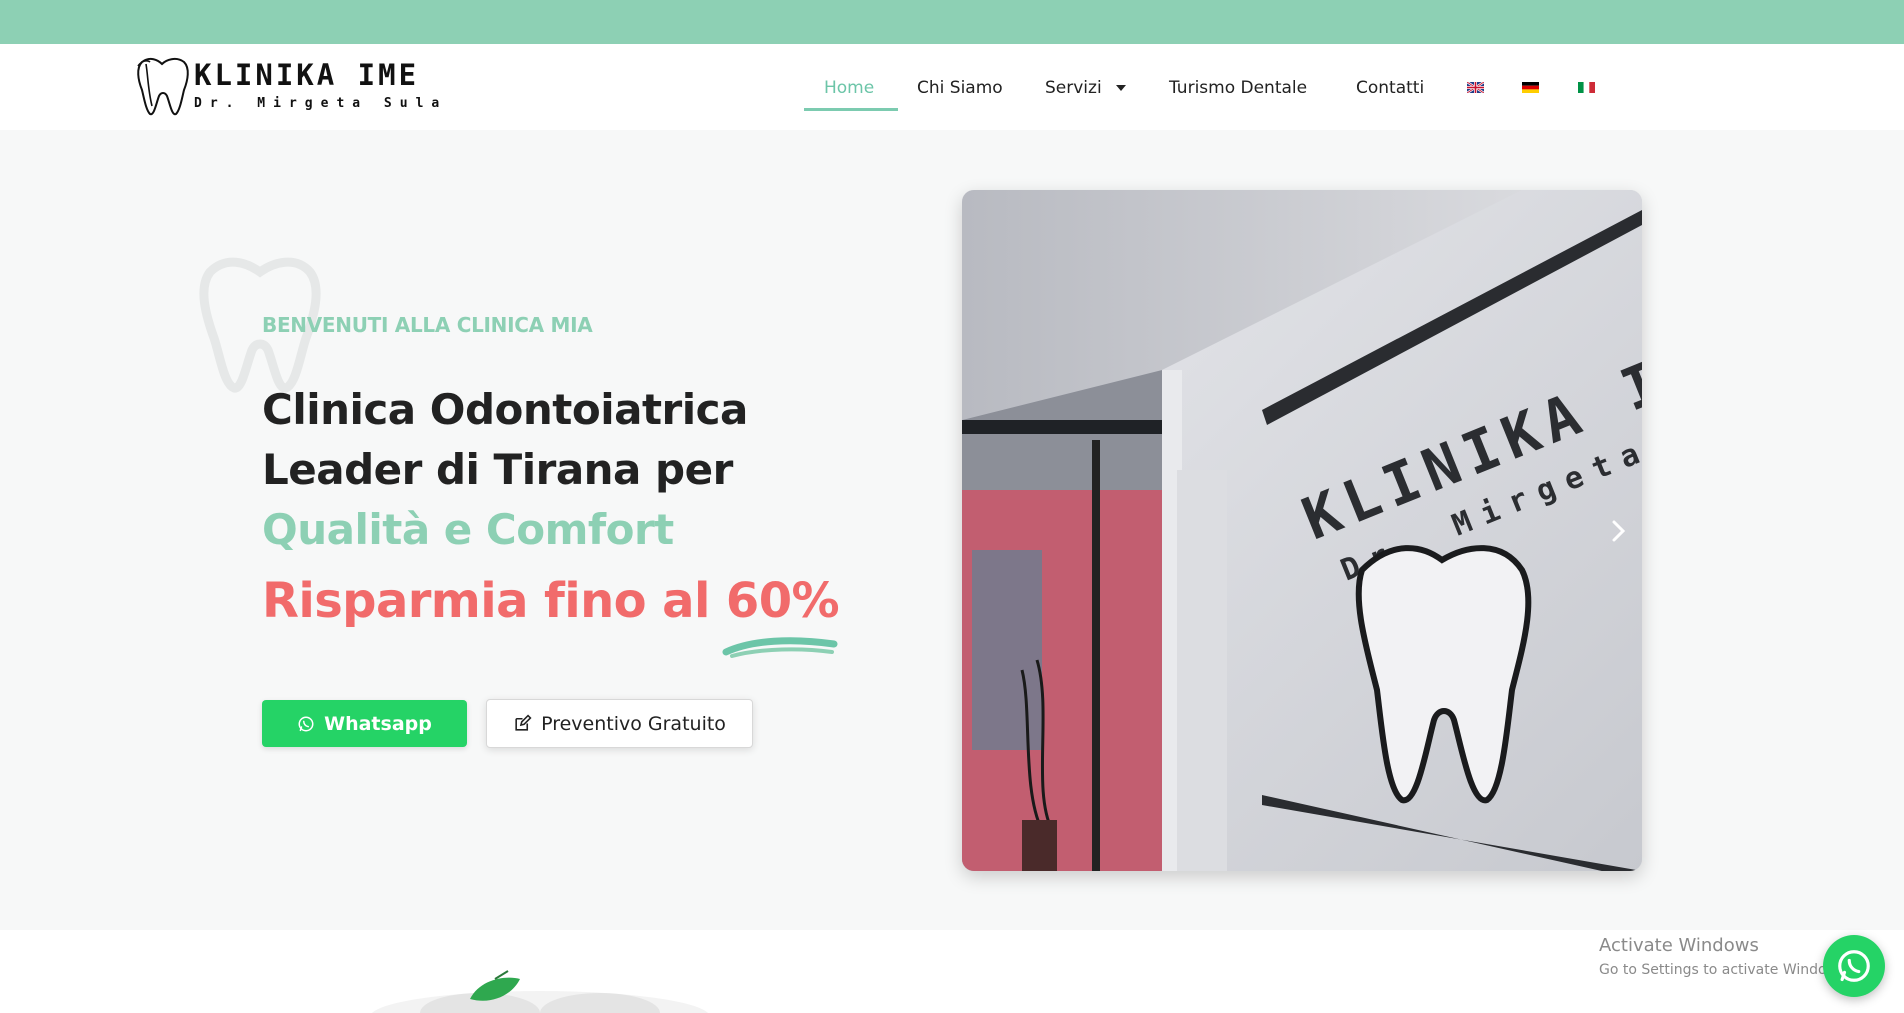  Describe the element at coordinates (780, 647) in the screenshot. I see `brush-underline` at that location.